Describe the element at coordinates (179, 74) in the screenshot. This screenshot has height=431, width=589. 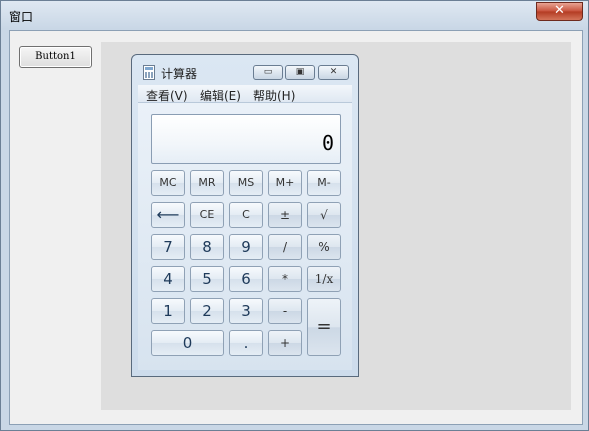
I see `calculator-title: 计算器` at that location.